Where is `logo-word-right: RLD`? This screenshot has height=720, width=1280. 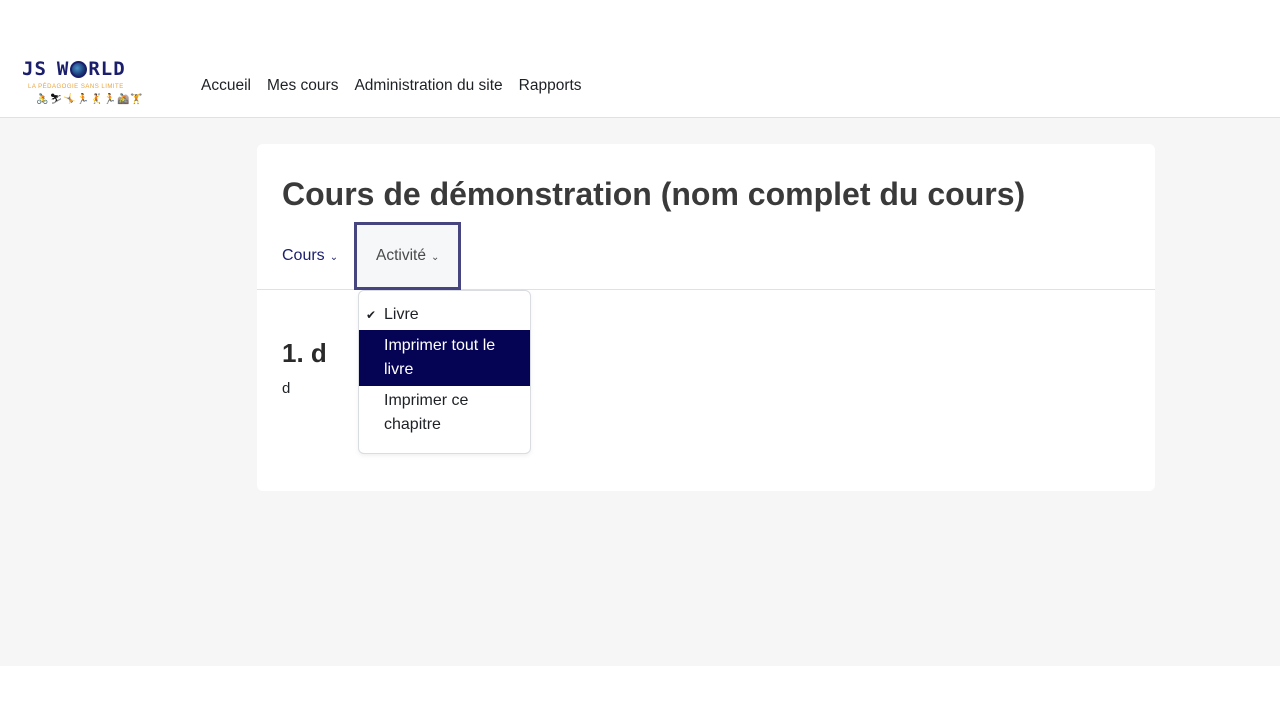 logo-word-right: RLD is located at coordinates (107, 69).